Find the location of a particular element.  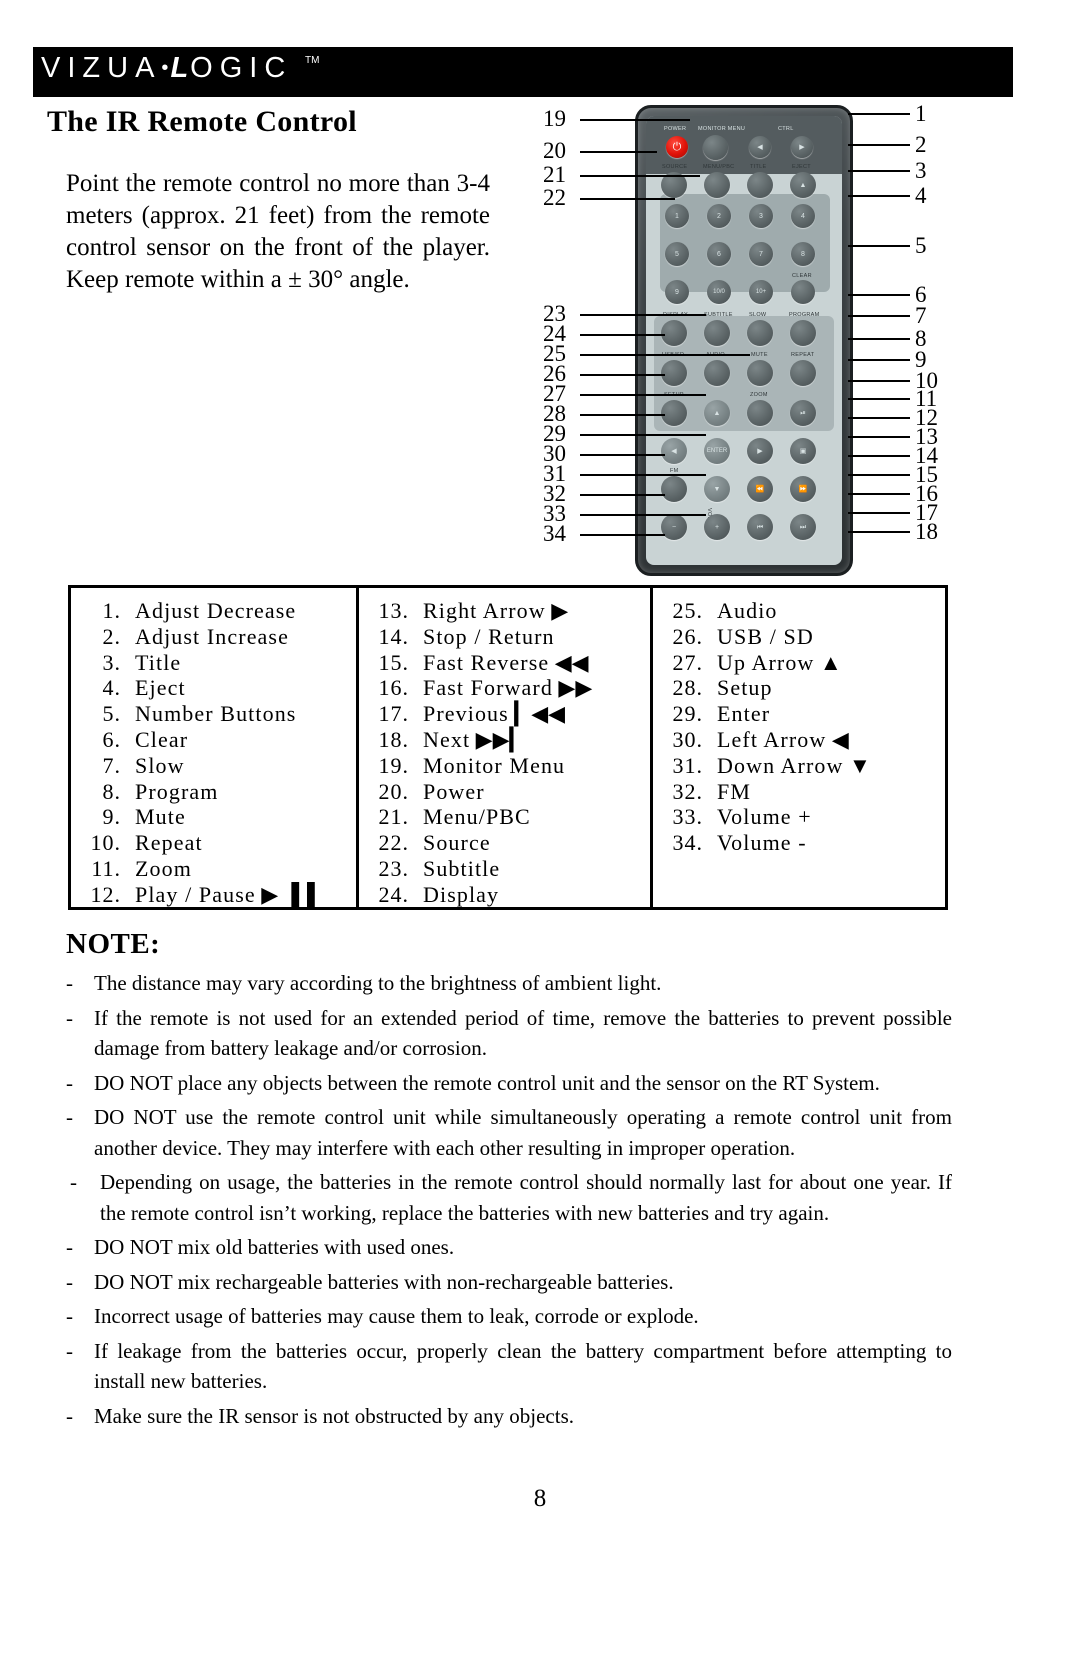

remote-button-subtitle is located at coordinates (717, 333).